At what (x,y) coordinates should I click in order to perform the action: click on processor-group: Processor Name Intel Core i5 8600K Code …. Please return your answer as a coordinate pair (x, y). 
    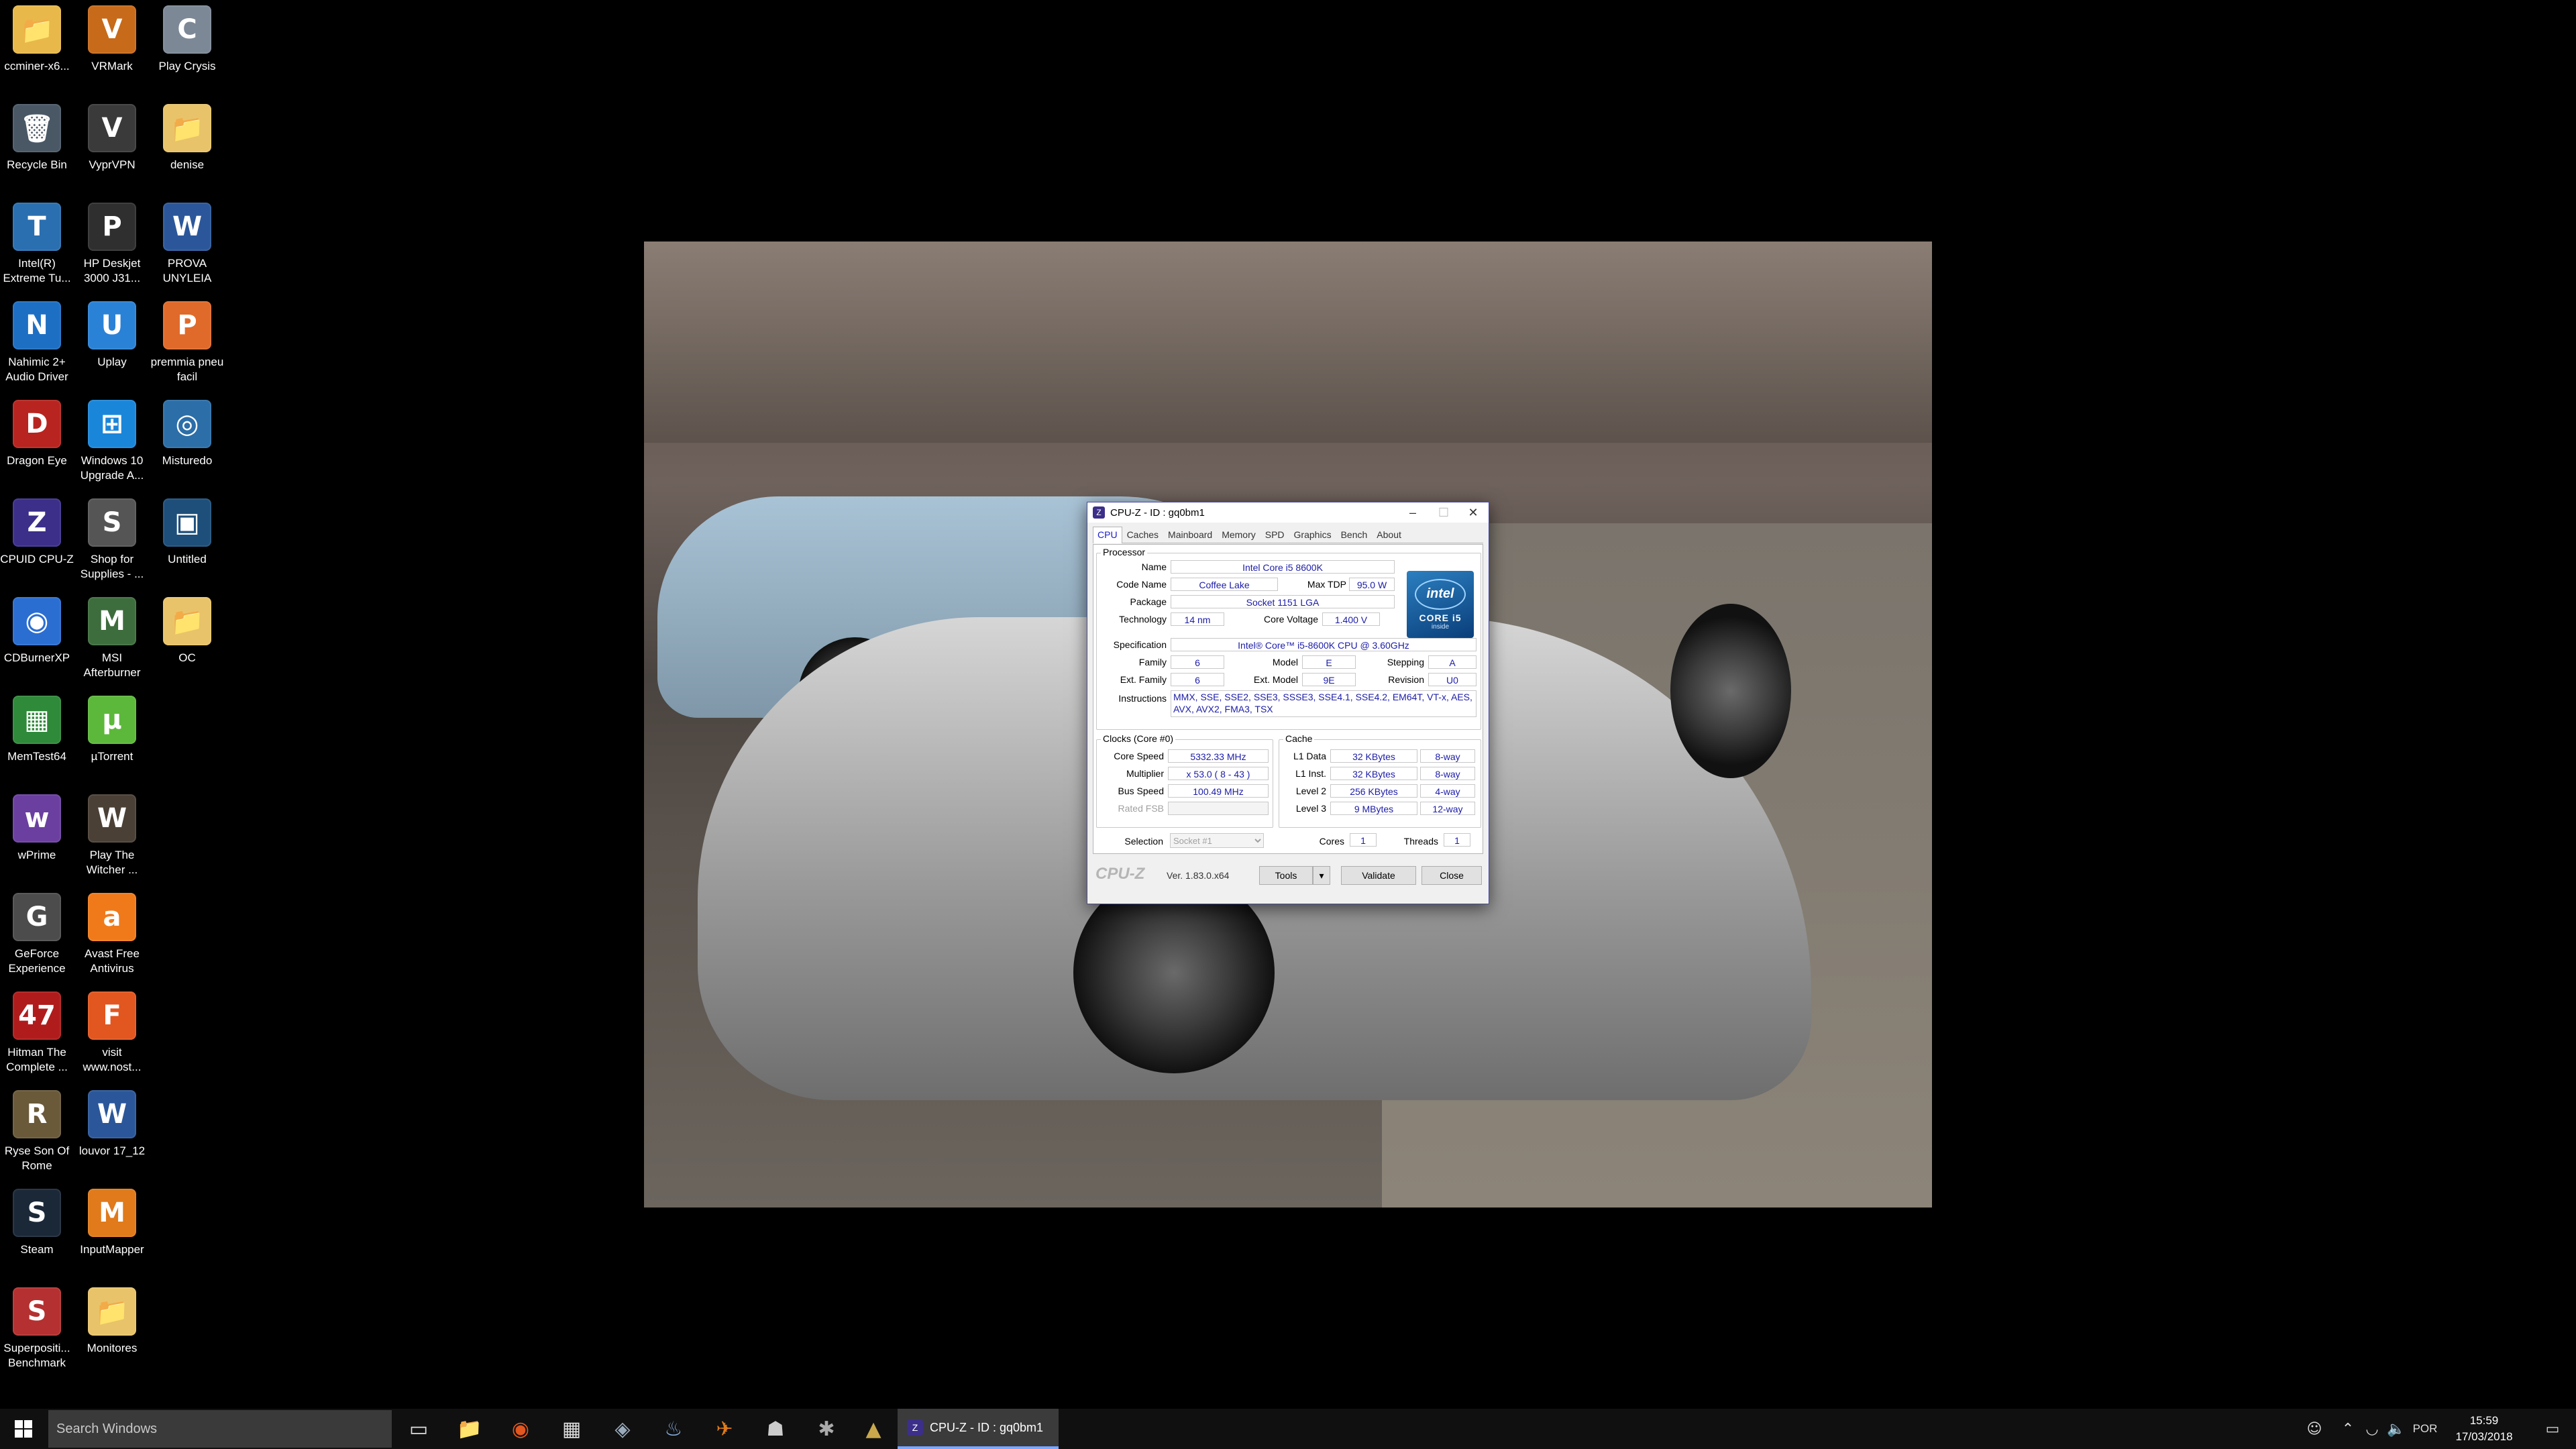
    Looking at the image, I should click on (1288, 638).